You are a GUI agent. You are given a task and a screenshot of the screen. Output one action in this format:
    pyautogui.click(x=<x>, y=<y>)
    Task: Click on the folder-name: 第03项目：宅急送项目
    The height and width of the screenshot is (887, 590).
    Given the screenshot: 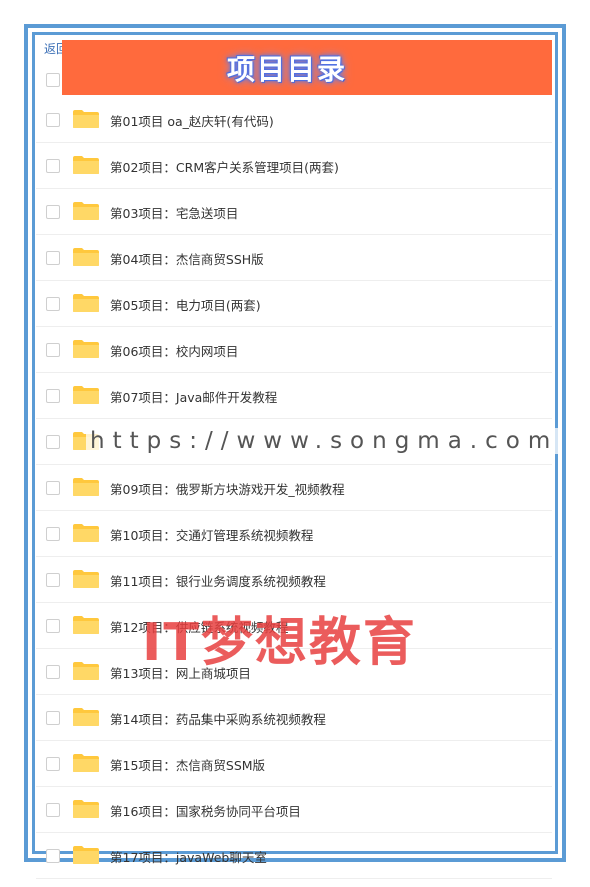 What is the action you would take?
    pyautogui.click(x=174, y=212)
    